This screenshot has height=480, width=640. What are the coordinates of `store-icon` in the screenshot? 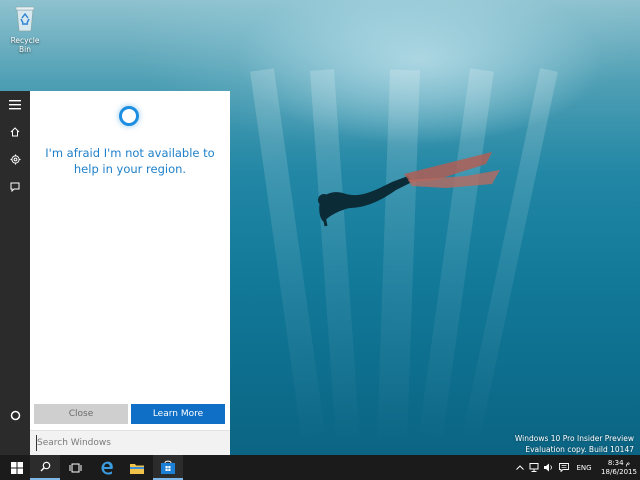 It's located at (168, 467).